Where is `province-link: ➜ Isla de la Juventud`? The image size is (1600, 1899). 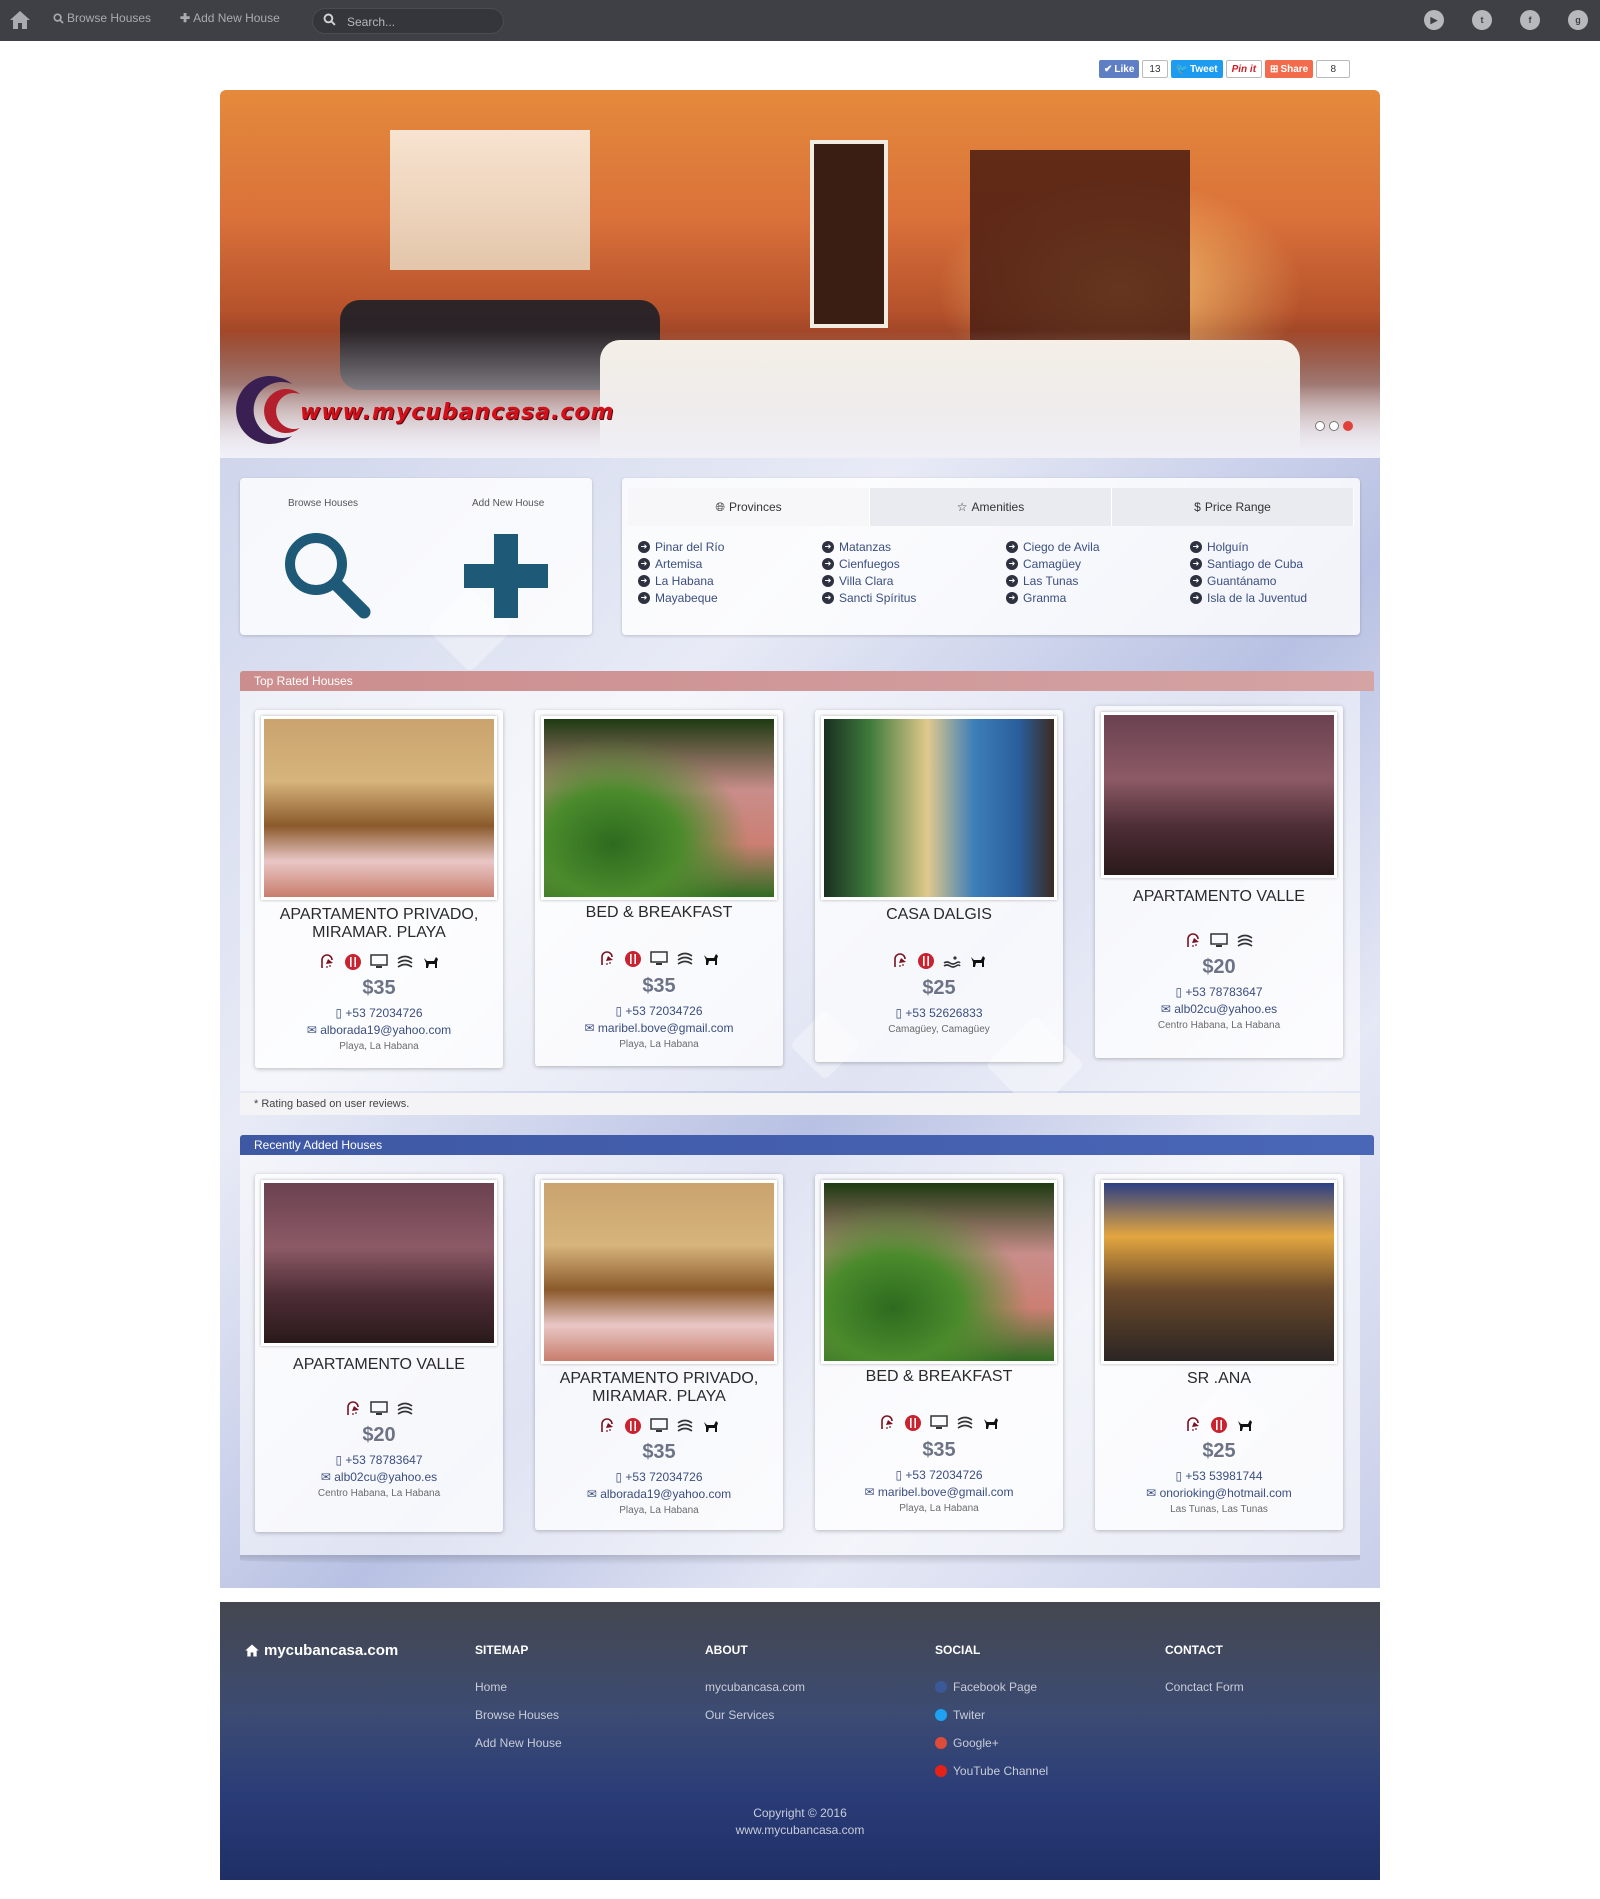
province-link: ➜ Isla de la Juventud is located at coordinates (1248, 597).